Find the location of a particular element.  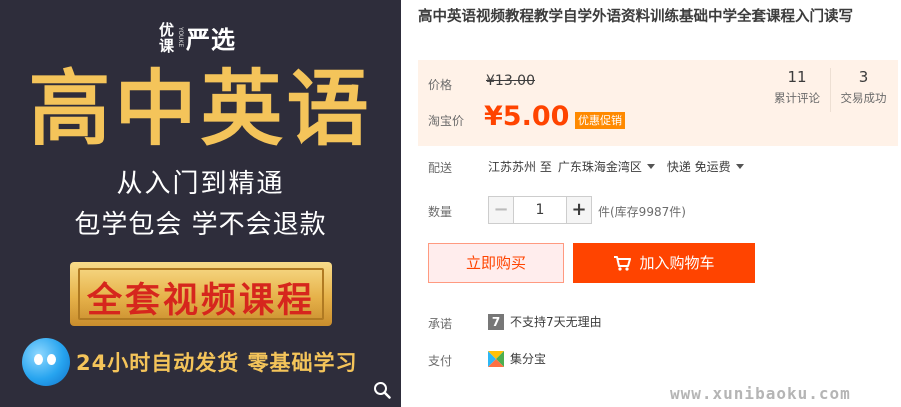

review-count-stat: 11 累计评论 is located at coordinates (797, 87).